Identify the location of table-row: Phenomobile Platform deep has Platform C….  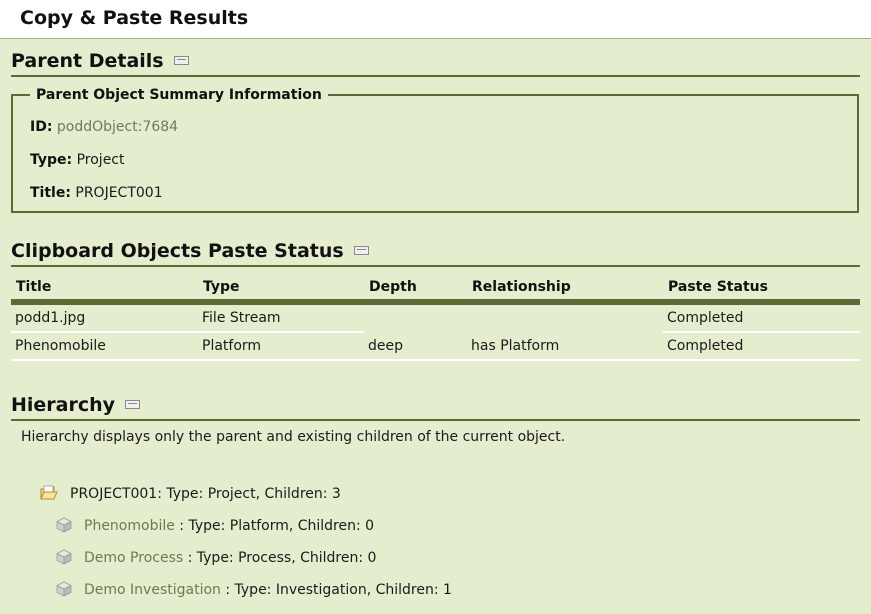
(435, 346).